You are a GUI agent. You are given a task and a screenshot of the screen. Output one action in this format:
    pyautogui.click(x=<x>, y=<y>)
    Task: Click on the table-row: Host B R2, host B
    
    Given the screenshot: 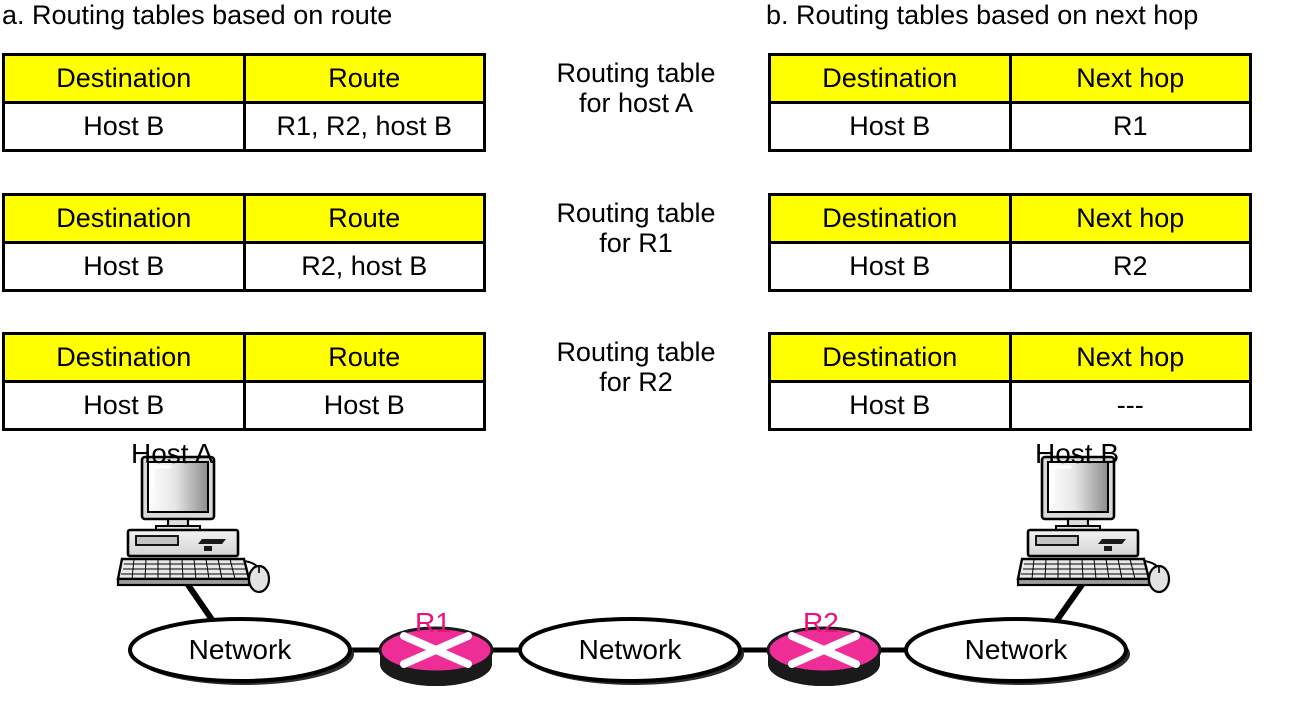 What is the action you would take?
    pyautogui.click(x=244, y=266)
    